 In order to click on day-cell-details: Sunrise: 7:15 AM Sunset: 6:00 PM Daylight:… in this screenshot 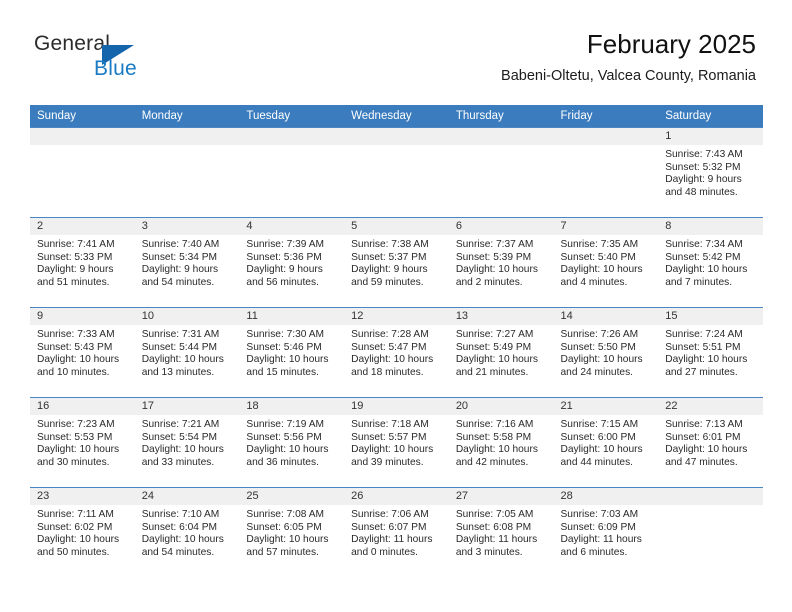, I will do `click(606, 442)`.